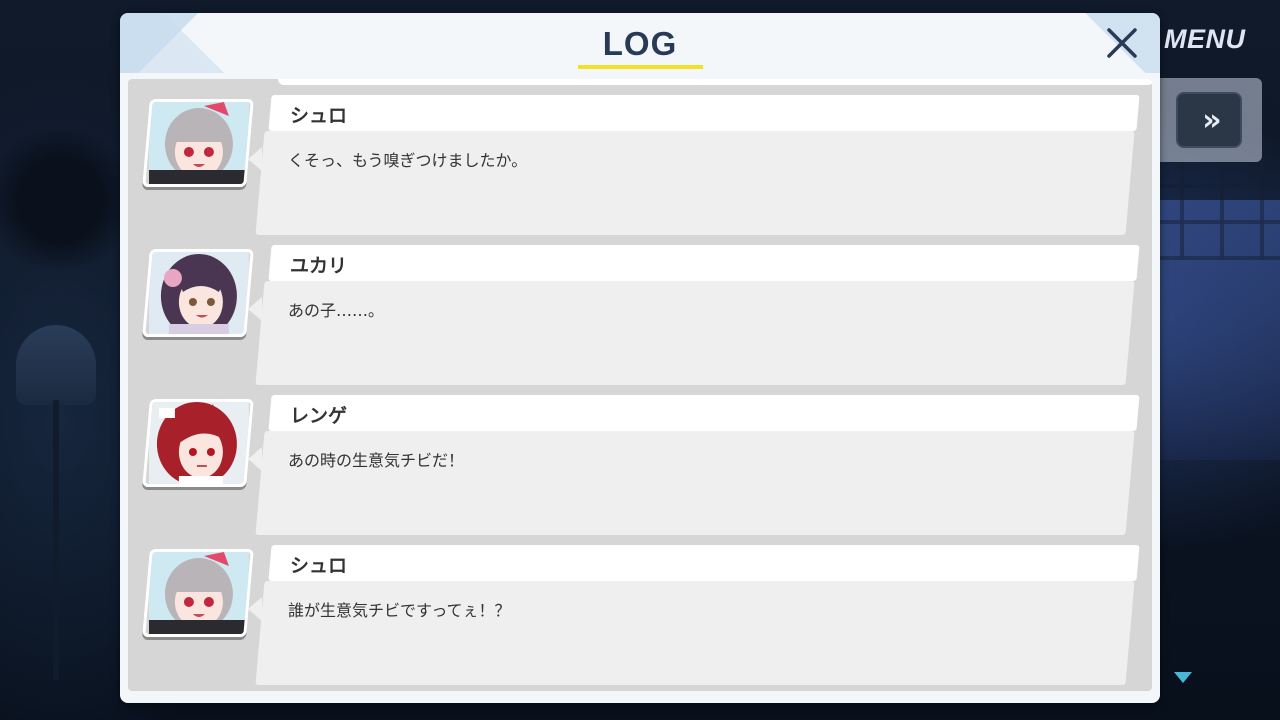 This screenshot has height=720, width=1280. What do you see at coordinates (399, 610) in the screenshot?
I see `dialogue-text: 誰が生意気チビですってぇ！？` at bounding box center [399, 610].